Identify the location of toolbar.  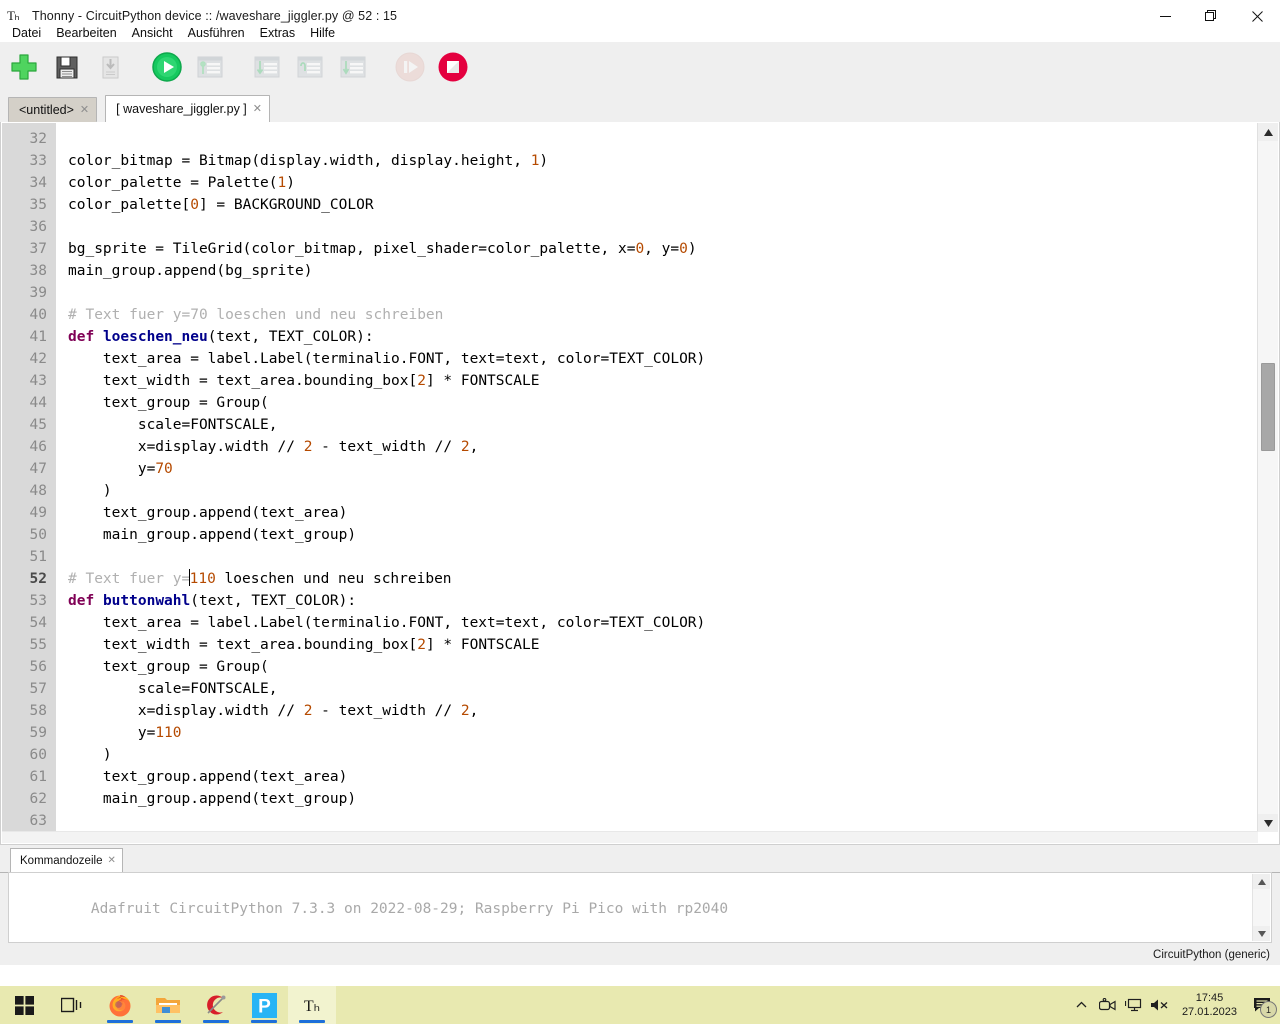
(640, 67).